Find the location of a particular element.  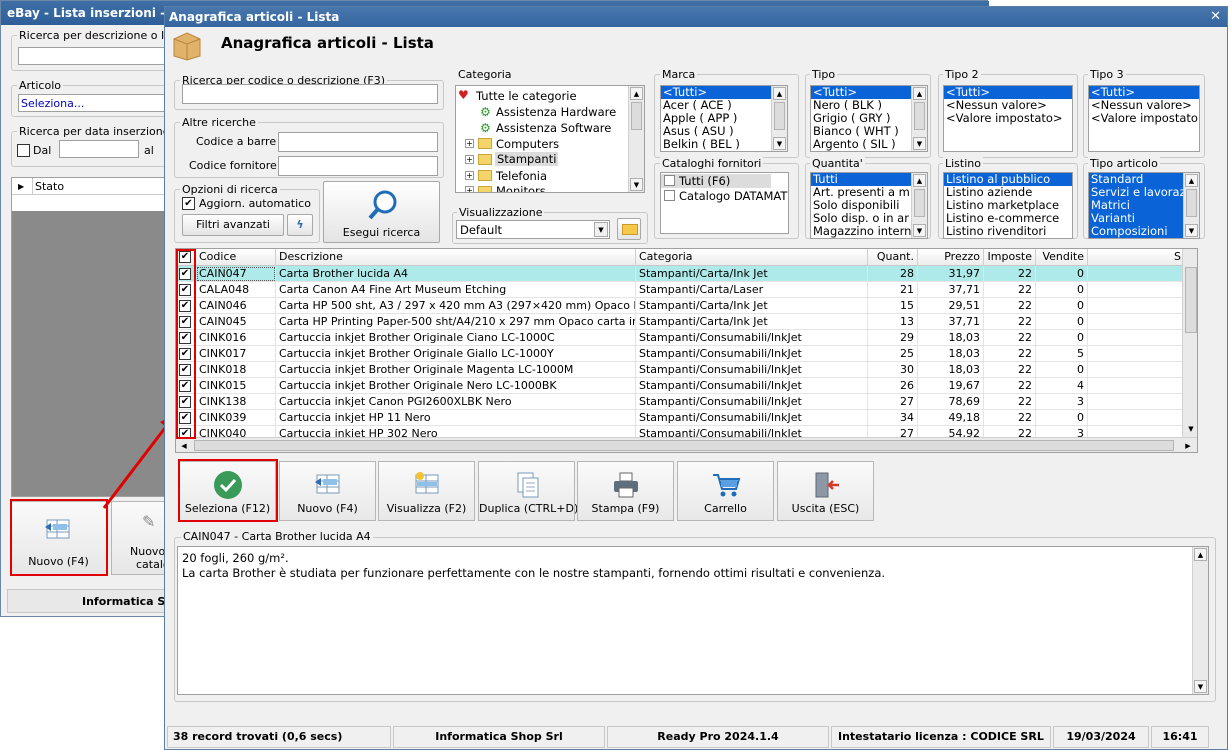

print-button: Stampa (F9) is located at coordinates (625, 491).